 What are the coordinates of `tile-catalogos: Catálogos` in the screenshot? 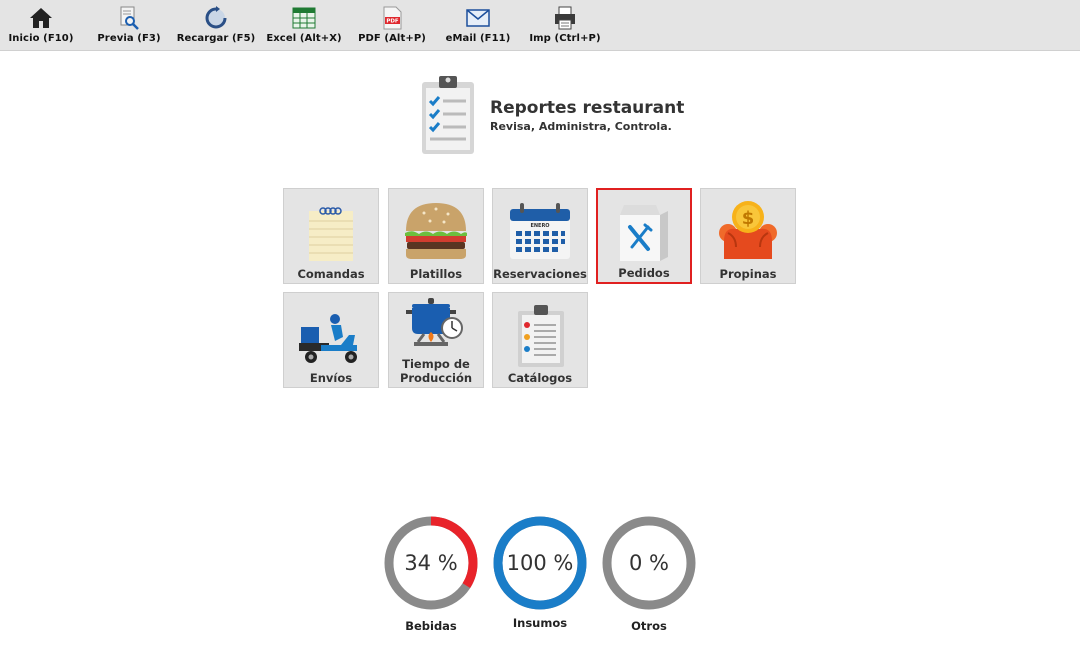 It's located at (540, 340).